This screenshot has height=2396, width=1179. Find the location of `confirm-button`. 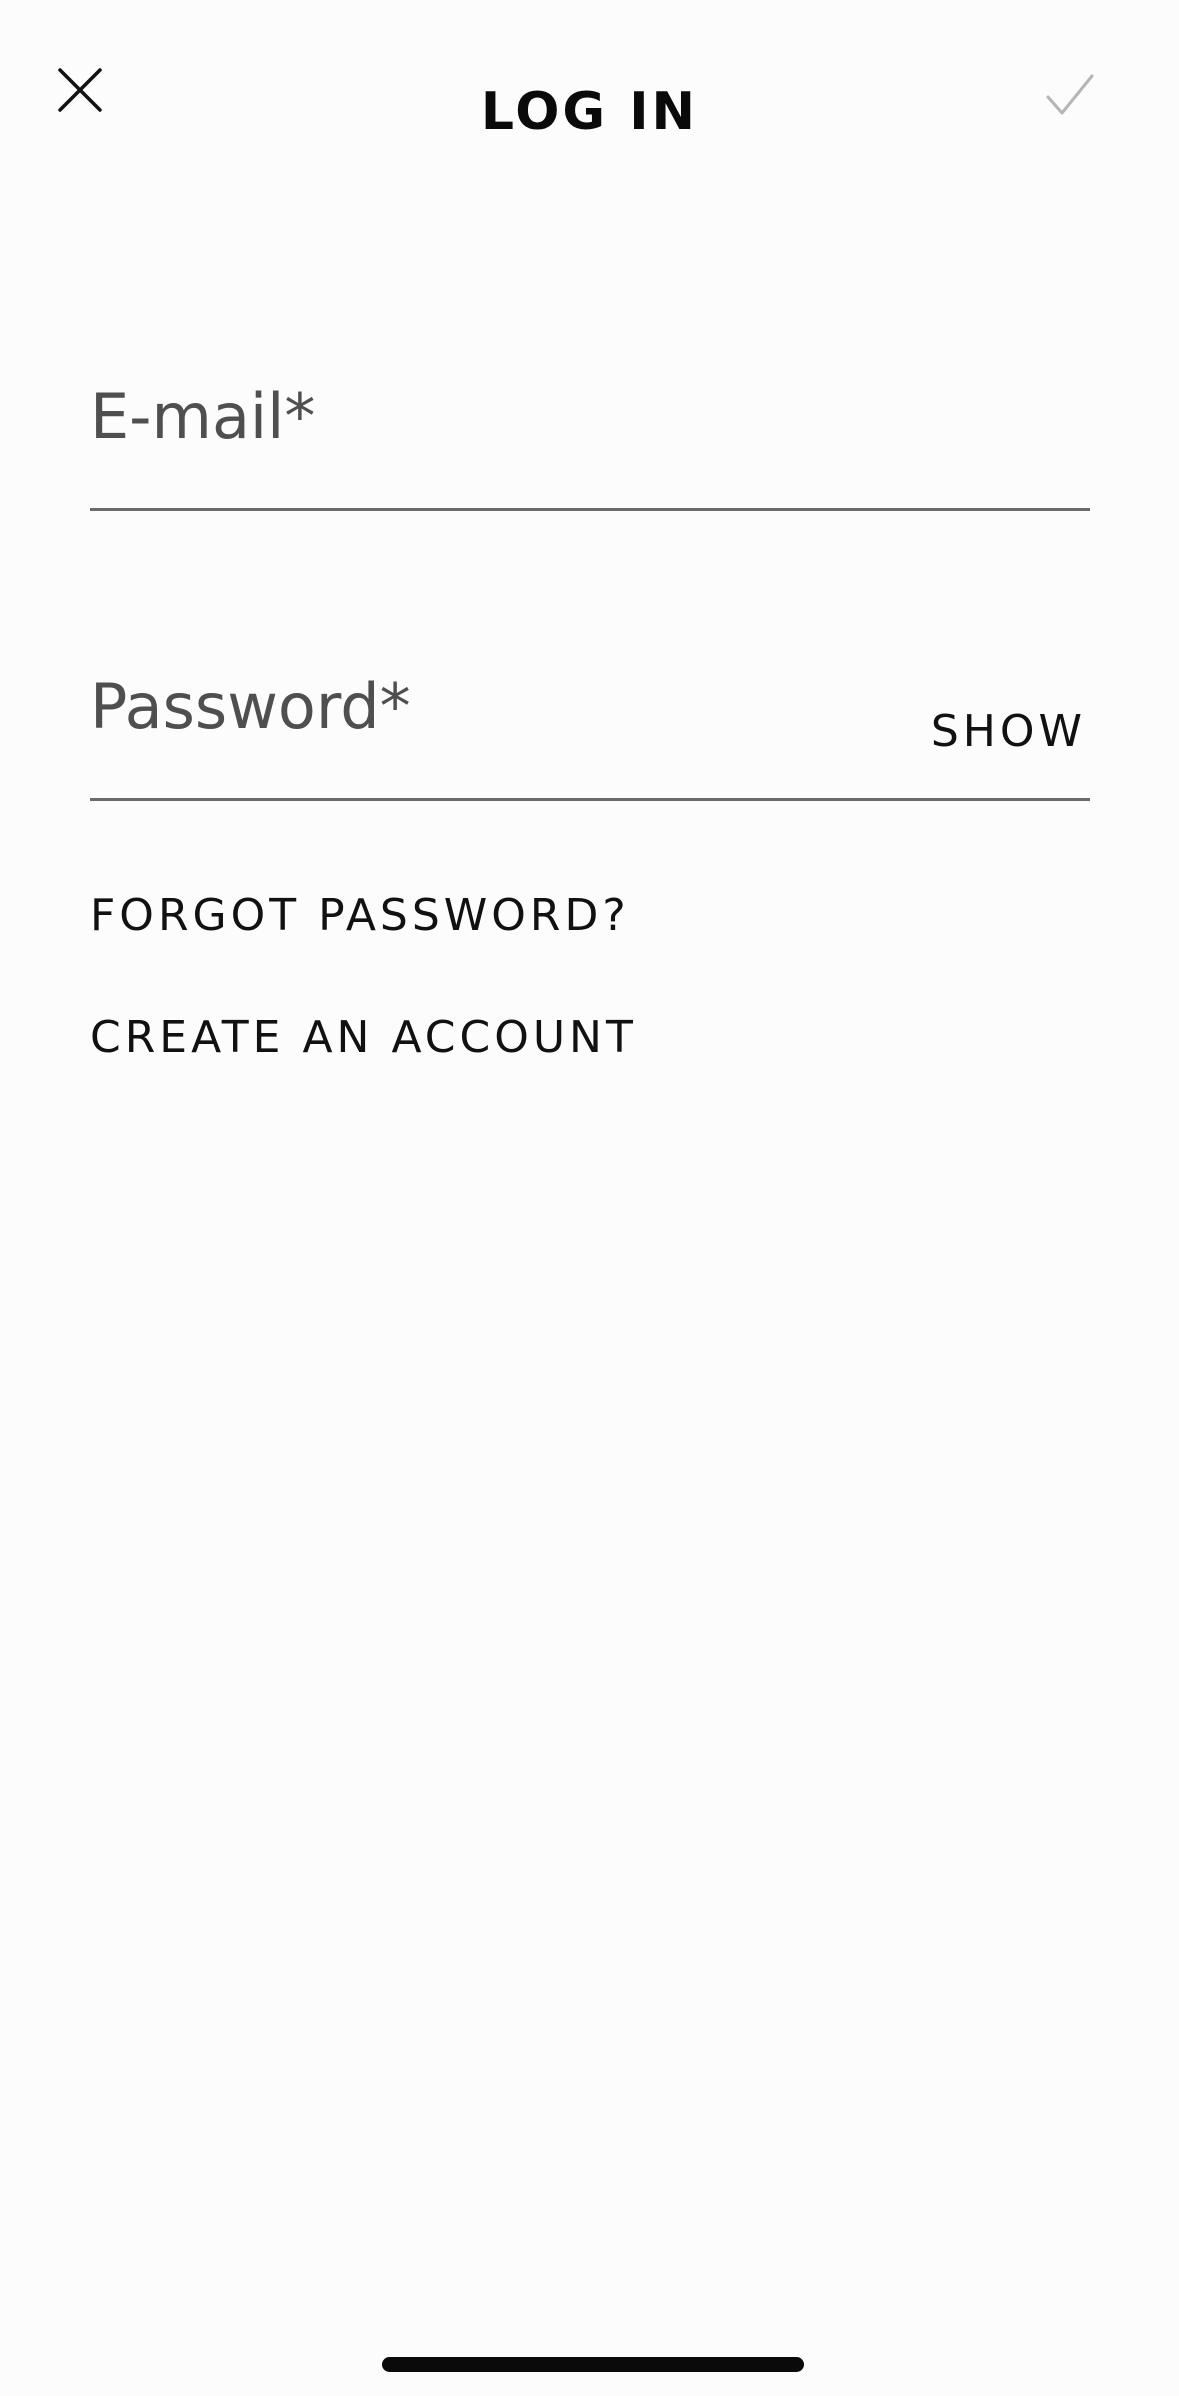

confirm-button is located at coordinates (1070, 95).